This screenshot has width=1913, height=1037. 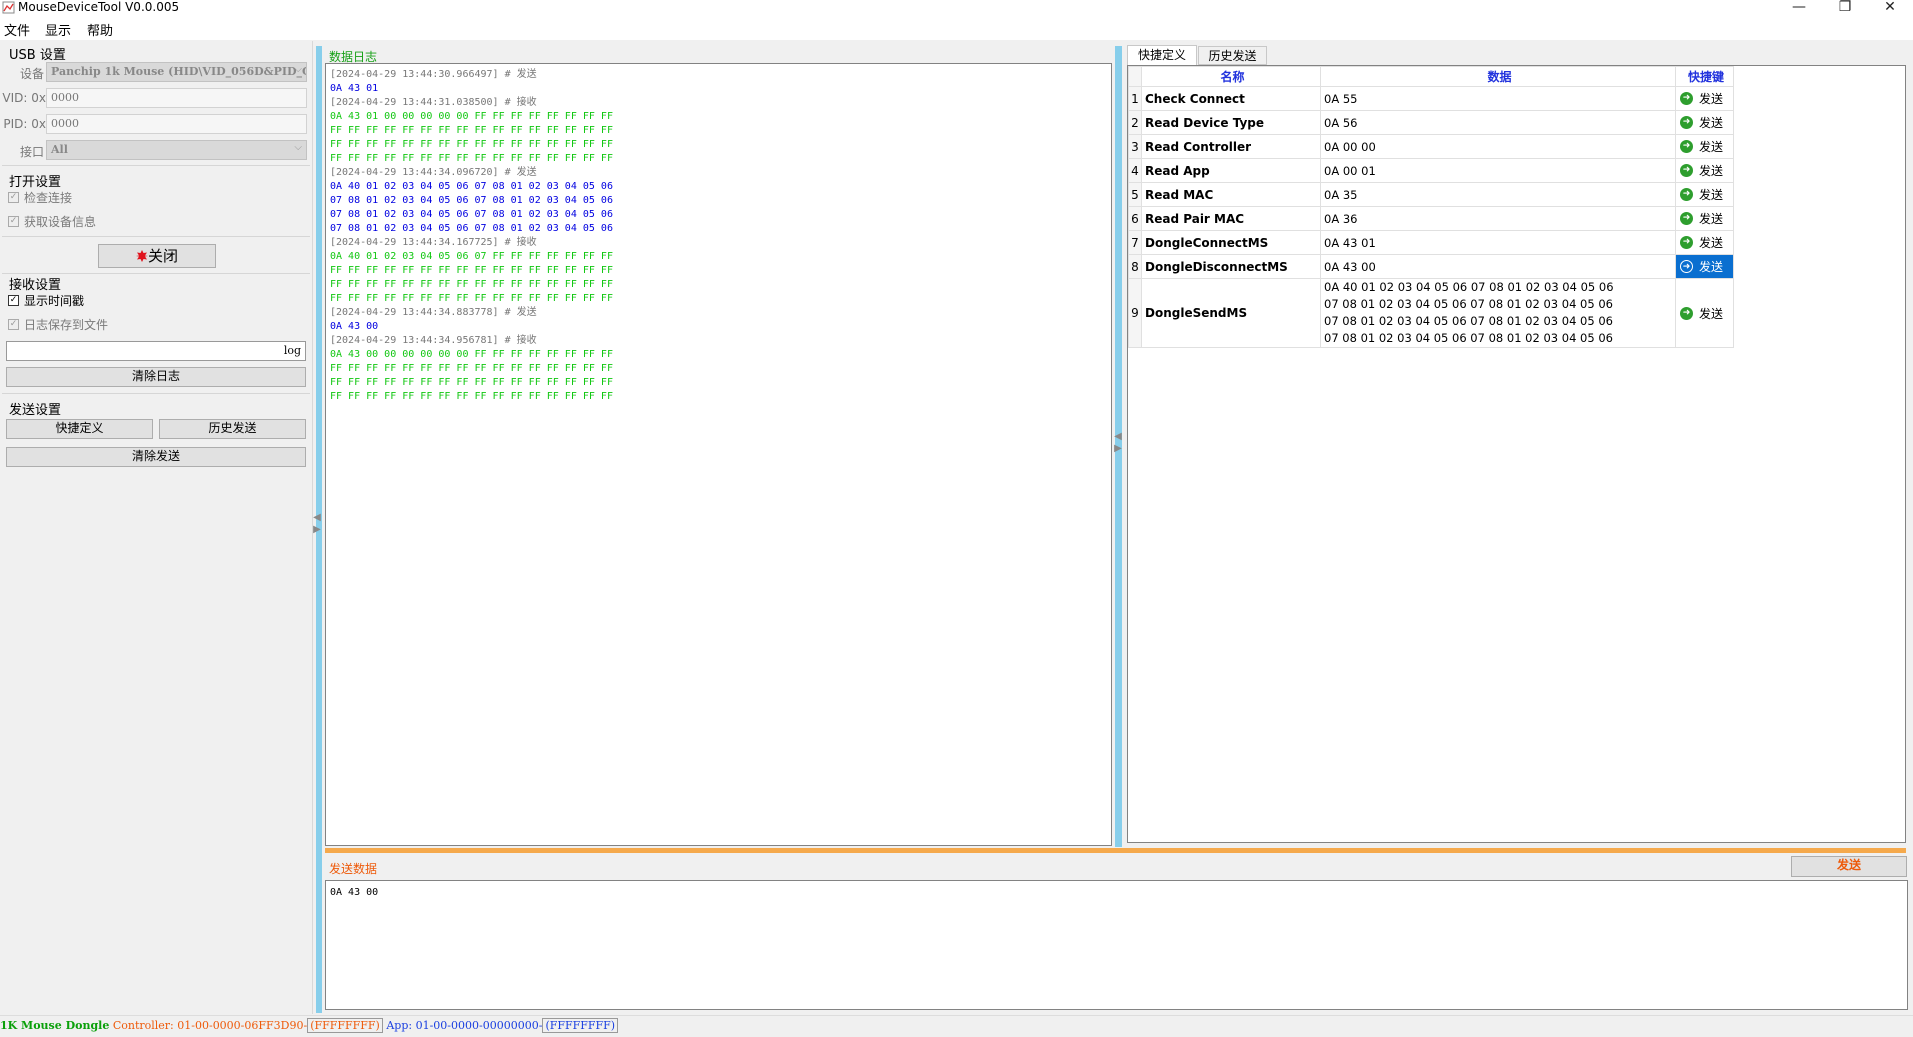 What do you see at coordinates (162, 256) in the screenshot?
I see `close-device-label: 关闭` at bounding box center [162, 256].